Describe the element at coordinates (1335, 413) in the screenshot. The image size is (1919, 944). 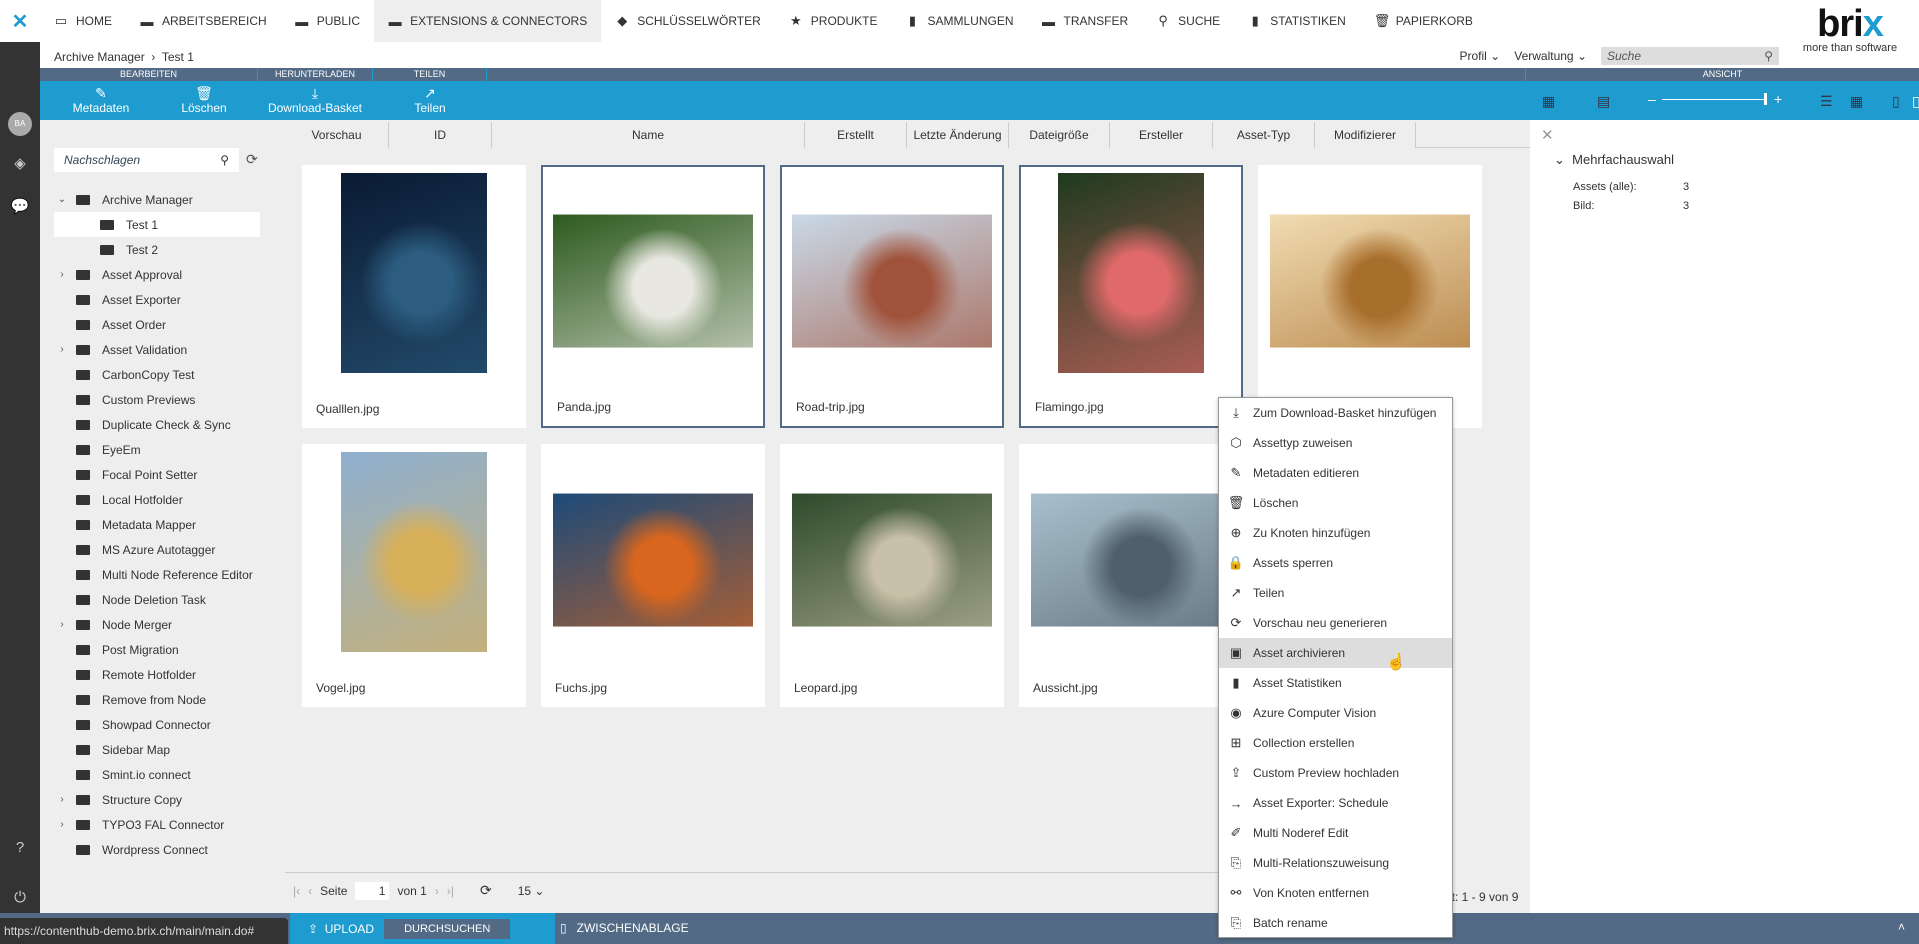
I see `context-menu-item: ⤓ Zum Download-Basket hinzufügen` at that location.